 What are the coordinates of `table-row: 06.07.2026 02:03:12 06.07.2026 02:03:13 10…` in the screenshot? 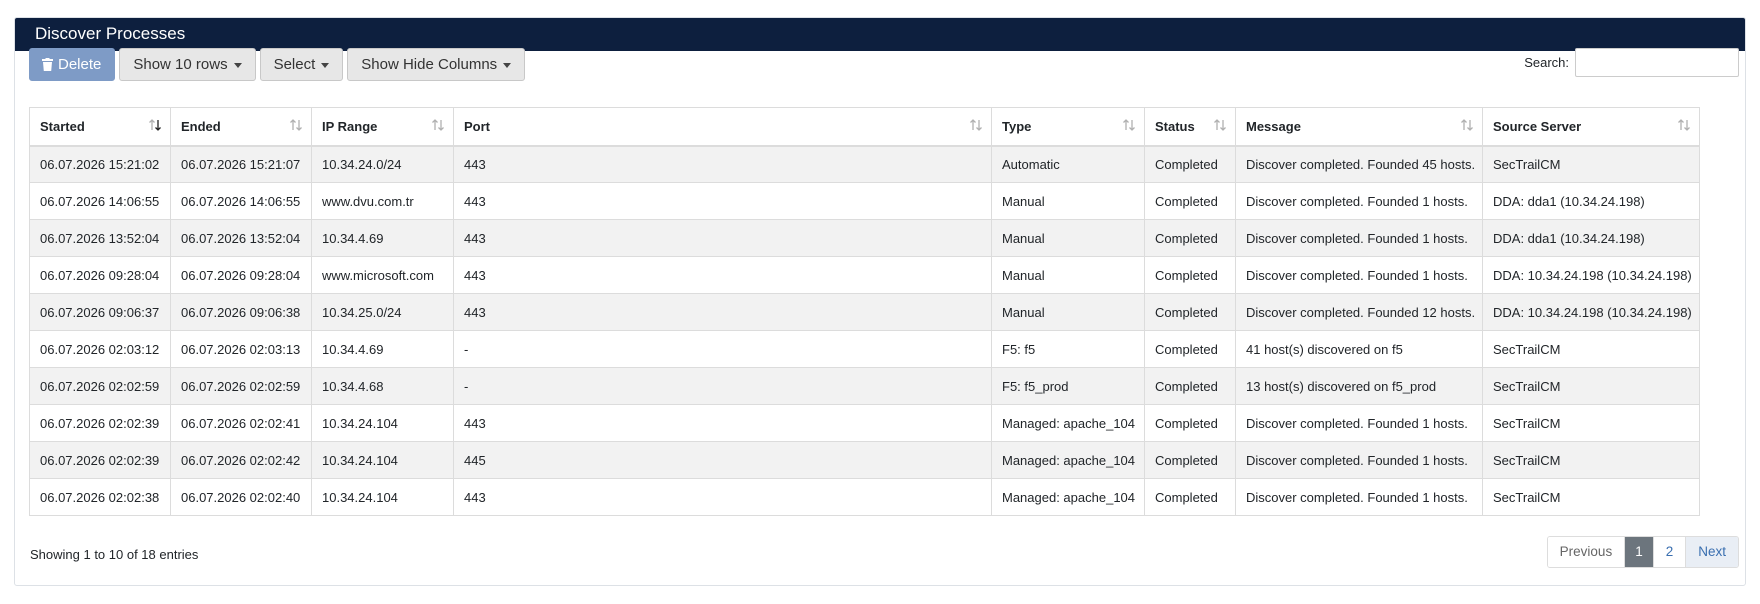 It's located at (864, 349).